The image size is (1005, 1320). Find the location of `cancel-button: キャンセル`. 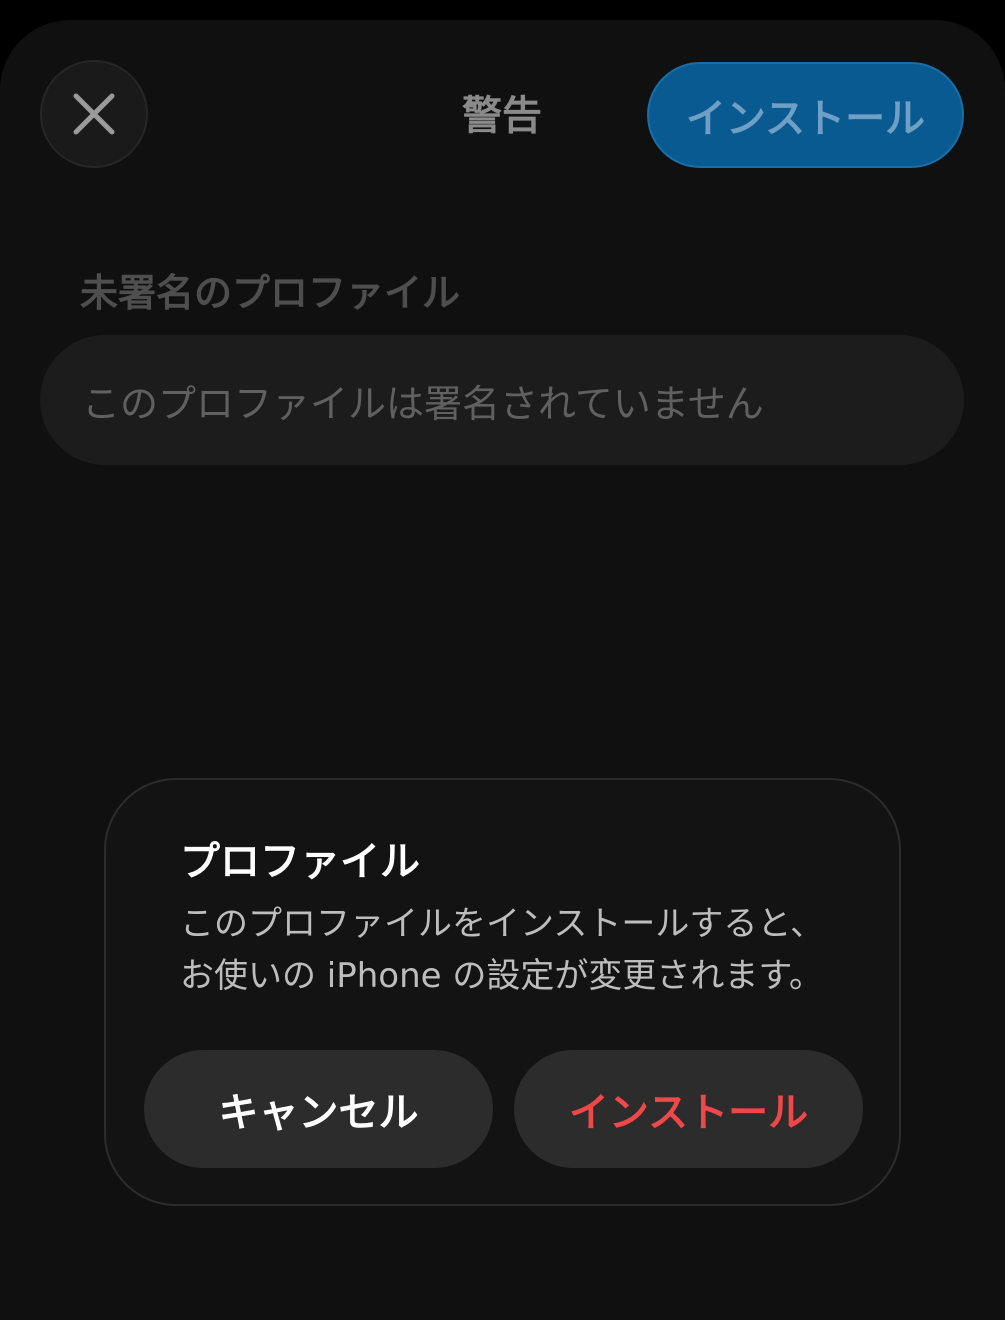

cancel-button: キャンセル is located at coordinates (318, 1109).